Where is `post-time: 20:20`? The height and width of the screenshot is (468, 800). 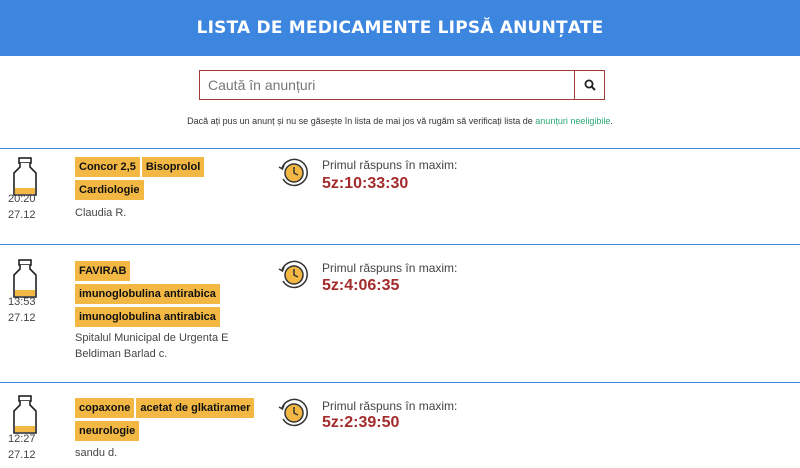 post-time: 20:20 is located at coordinates (22, 199).